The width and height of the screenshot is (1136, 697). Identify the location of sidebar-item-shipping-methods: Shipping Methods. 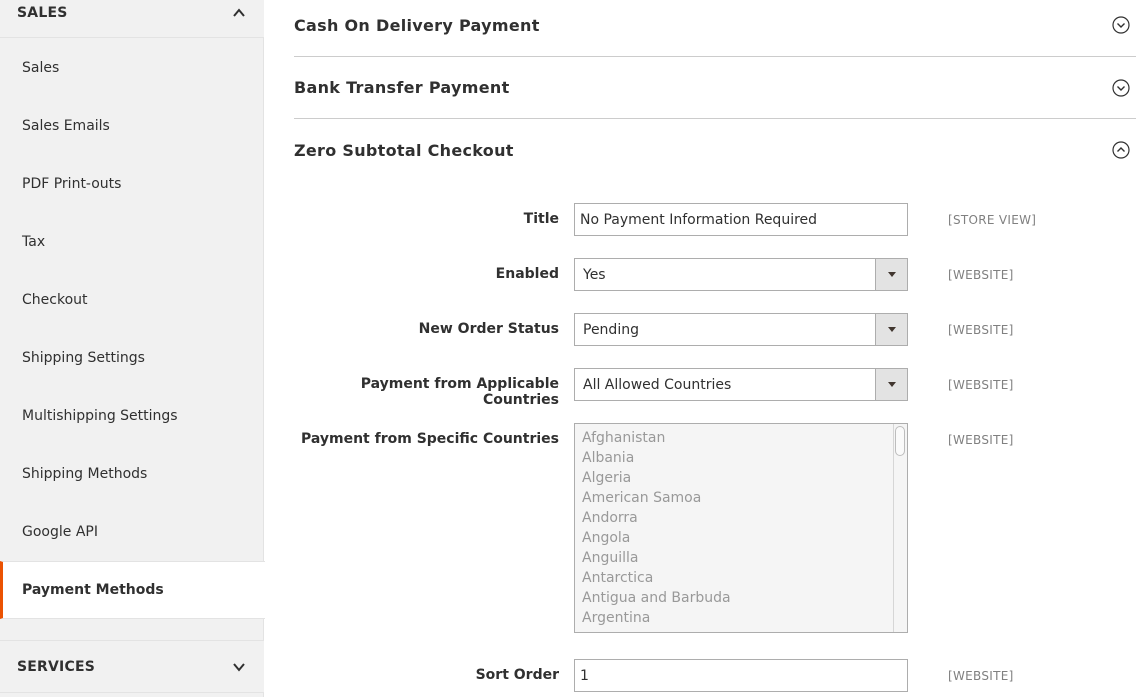
(132, 474).